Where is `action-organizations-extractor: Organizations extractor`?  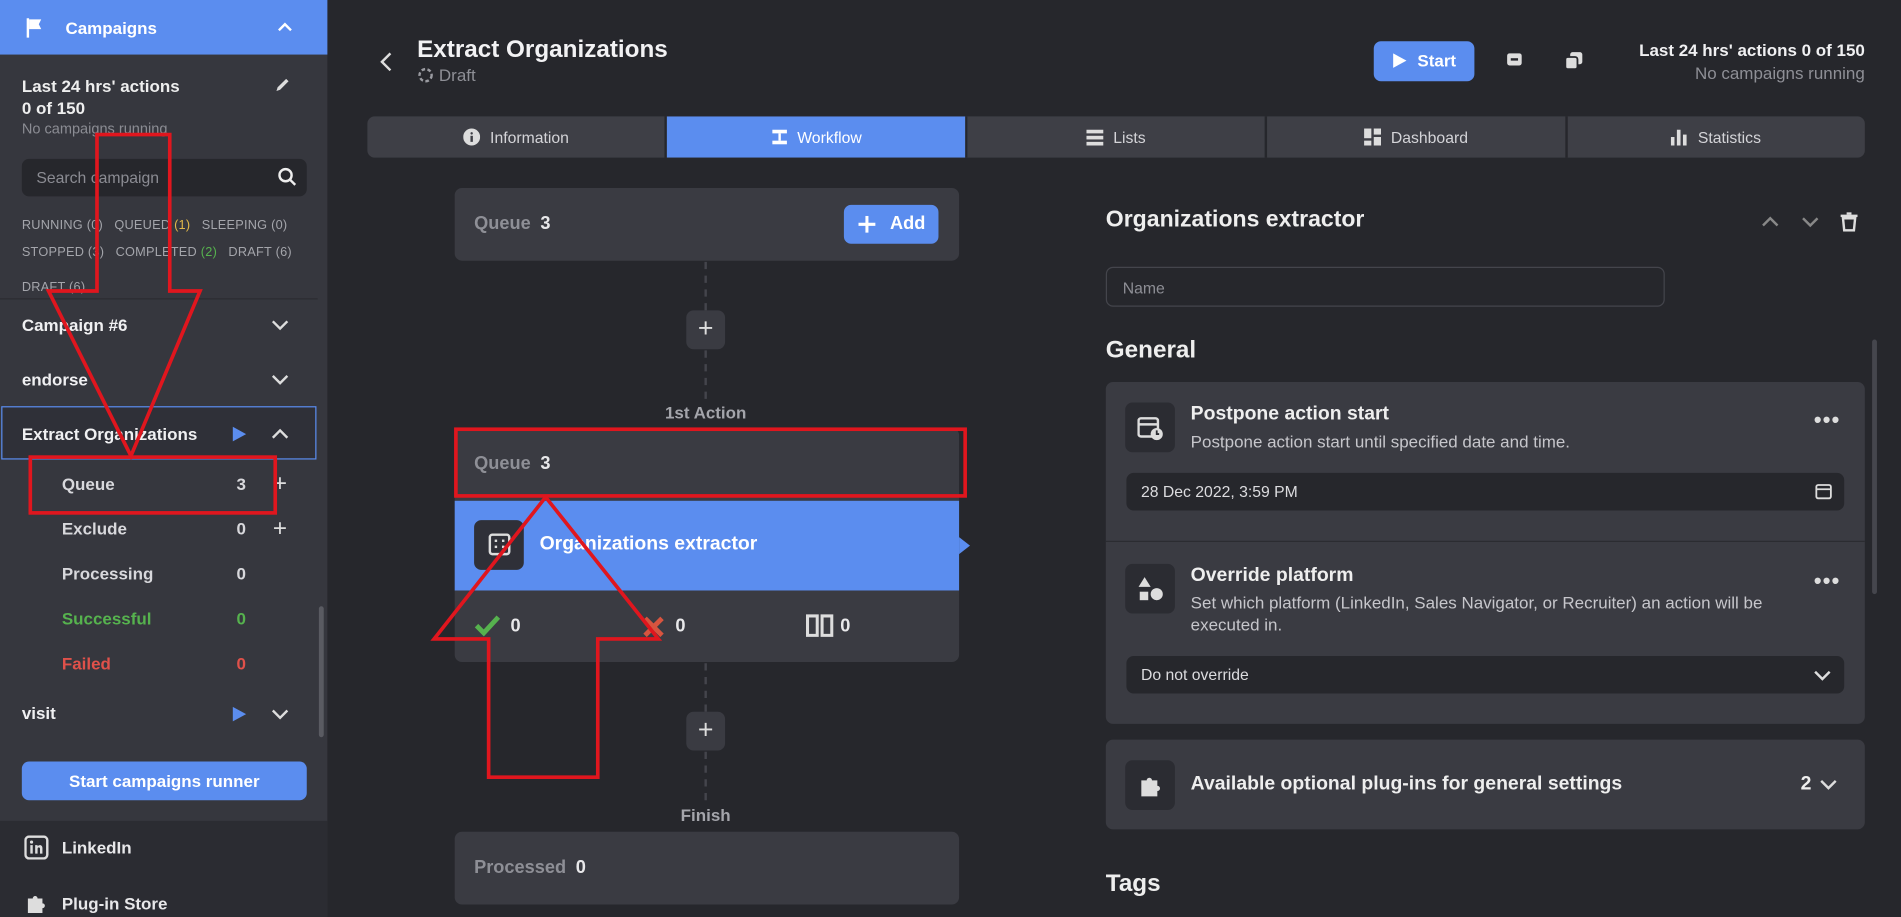
action-organizations-extractor: Organizations extractor is located at coordinates (707, 545).